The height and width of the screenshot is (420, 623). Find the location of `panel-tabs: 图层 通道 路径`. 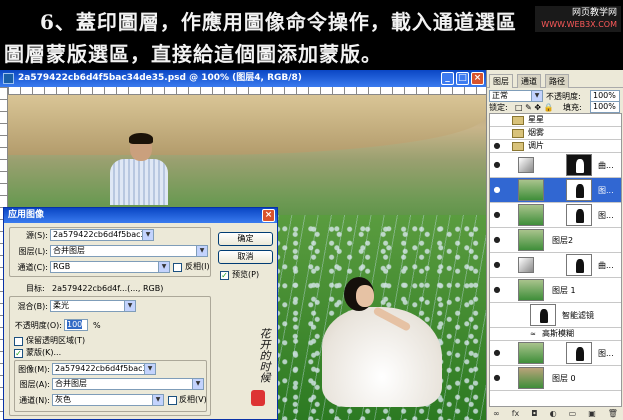

panel-tabs: 图层 通道 路径 is located at coordinates (555, 81).